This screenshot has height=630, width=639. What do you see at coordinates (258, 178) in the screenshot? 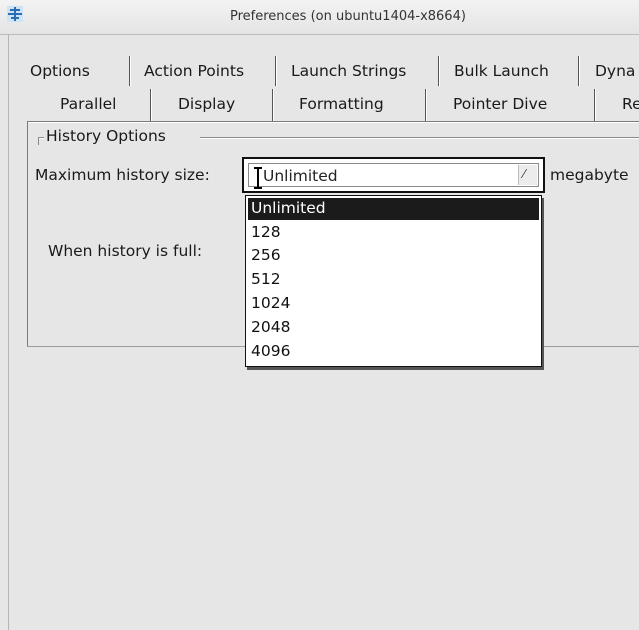
I see `text-cursor-icon` at bounding box center [258, 178].